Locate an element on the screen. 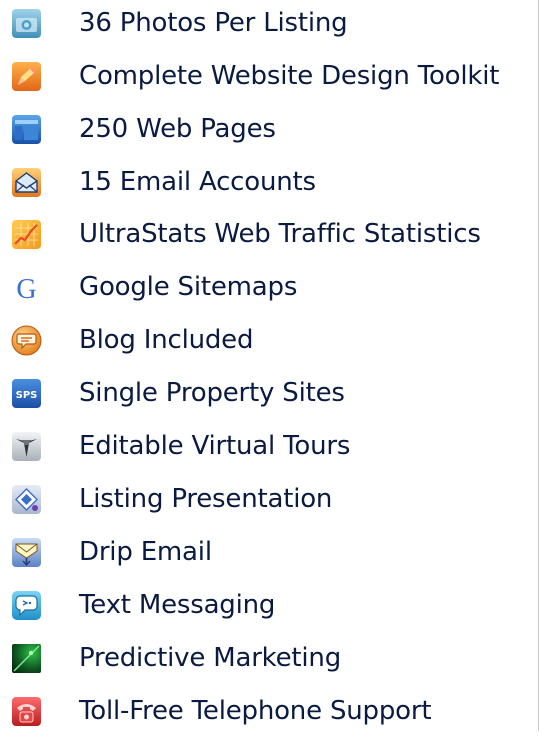 The image size is (539, 738). list-item-label: Google Sitemaps is located at coordinates (188, 287).